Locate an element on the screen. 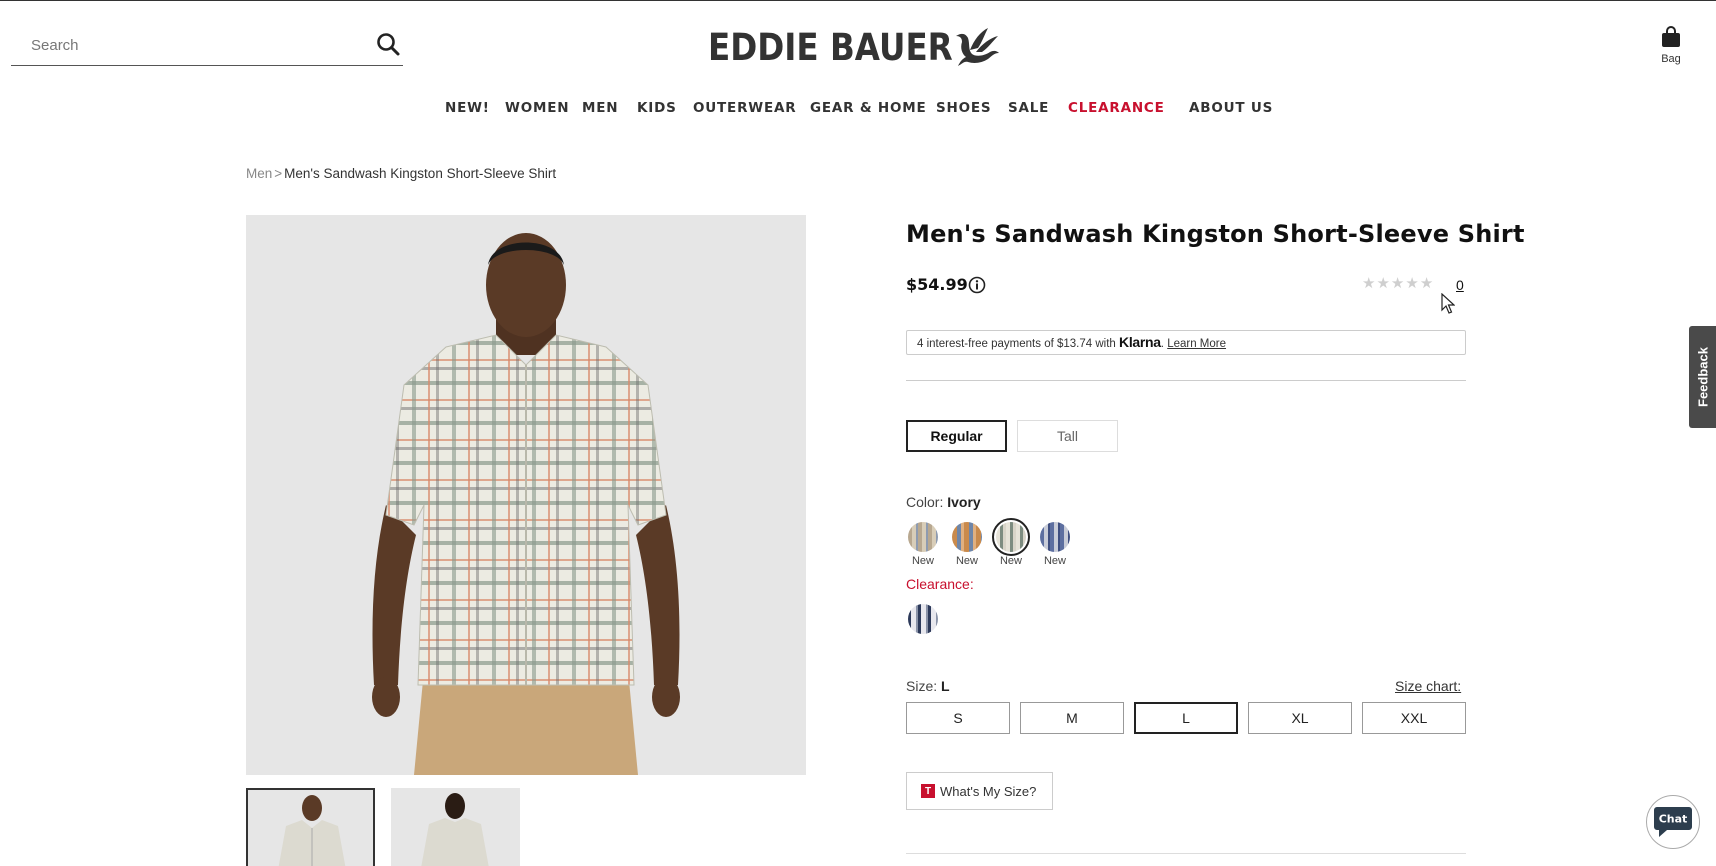 This screenshot has height=866, width=1716. fit-tall-button: Tall is located at coordinates (1067, 436).